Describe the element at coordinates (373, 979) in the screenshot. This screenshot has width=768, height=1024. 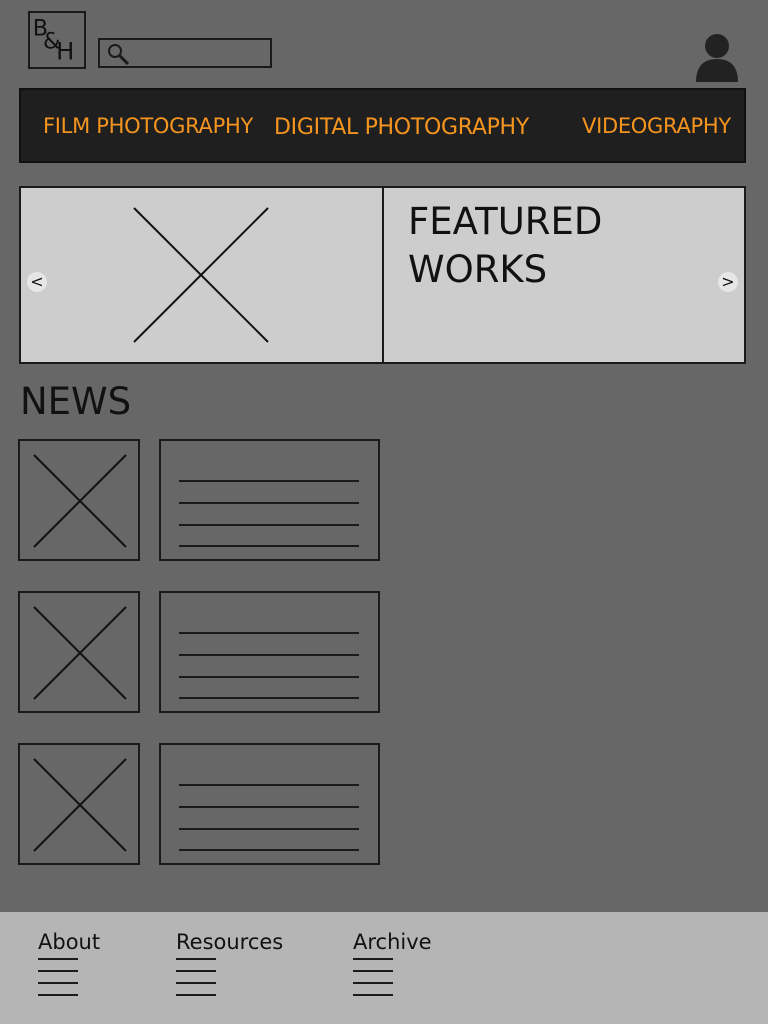
I see `footer-archive-menu-icon` at that location.